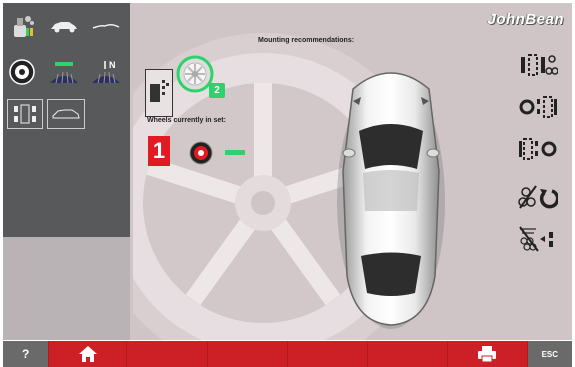 This screenshot has height=367, width=575. I want to click on help-icon: ?, so click(26, 354).